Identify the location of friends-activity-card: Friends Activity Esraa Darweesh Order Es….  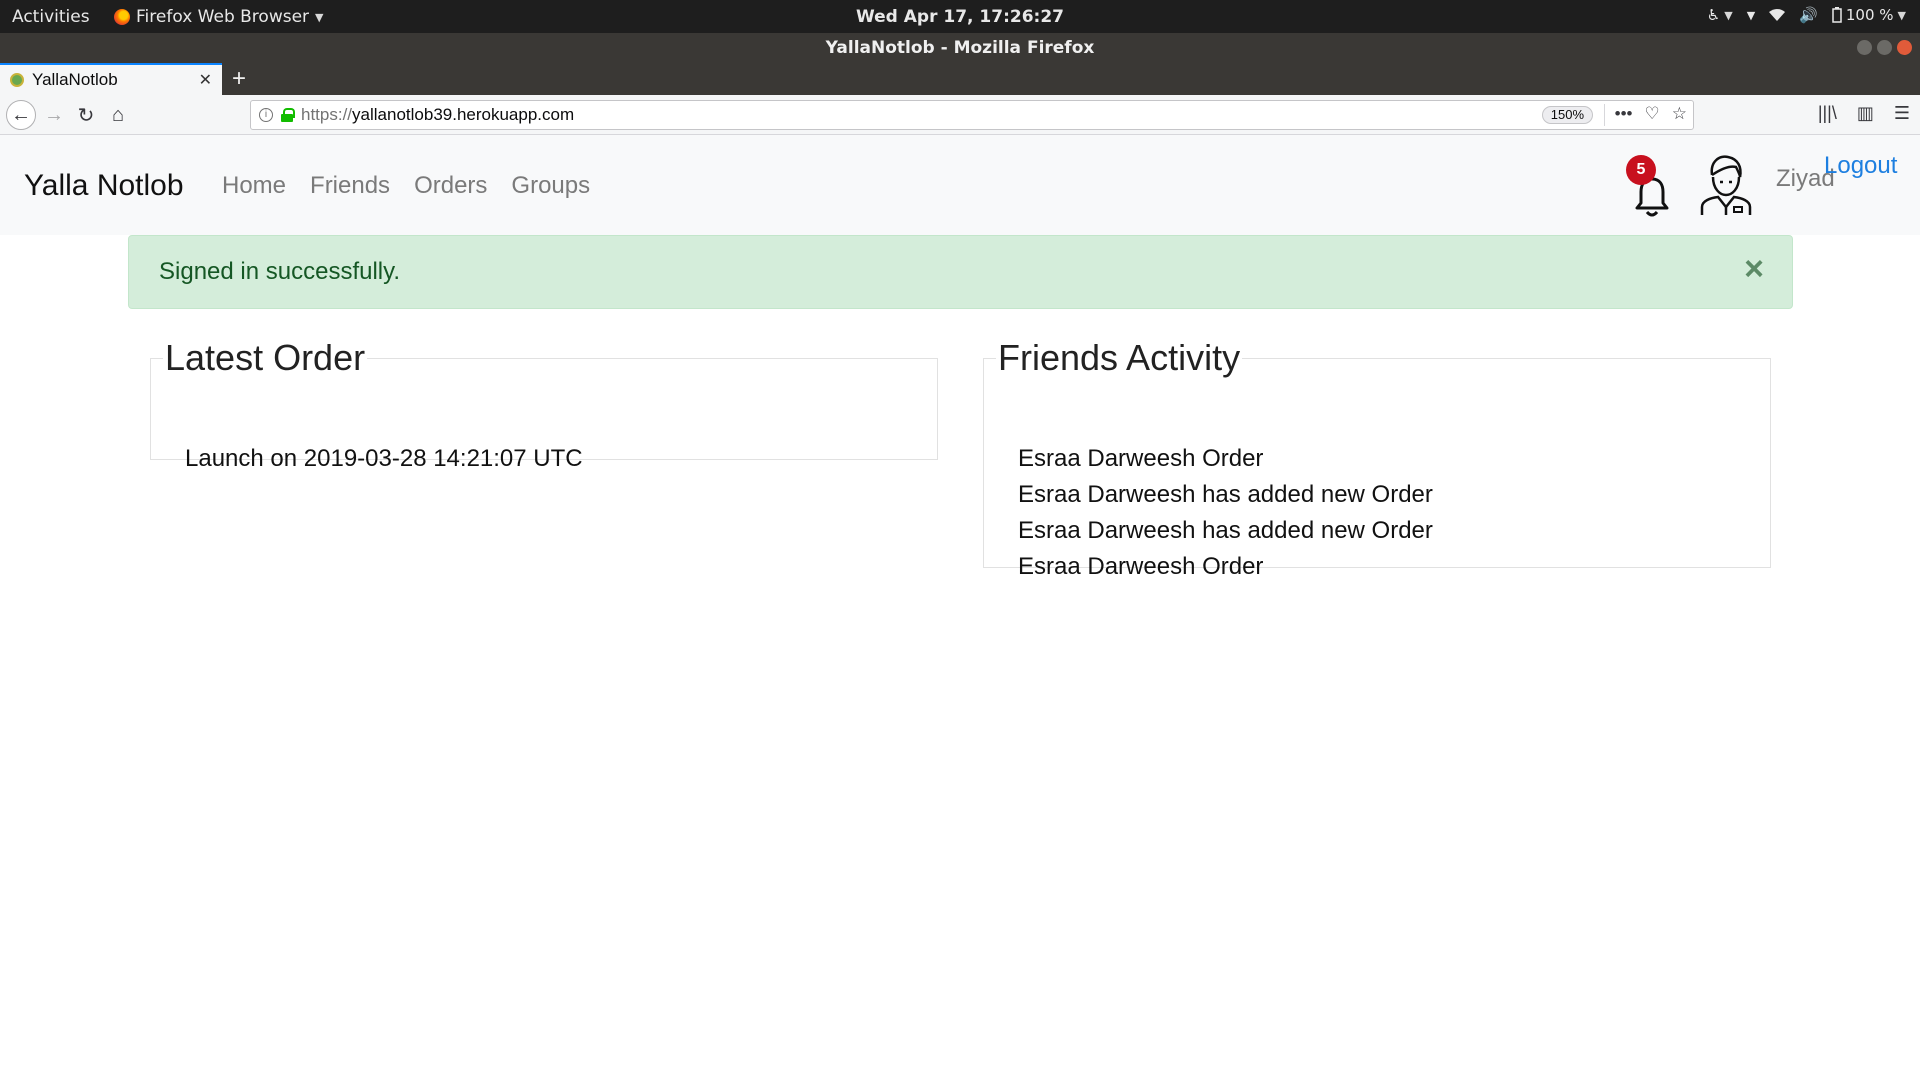
(1377, 458).